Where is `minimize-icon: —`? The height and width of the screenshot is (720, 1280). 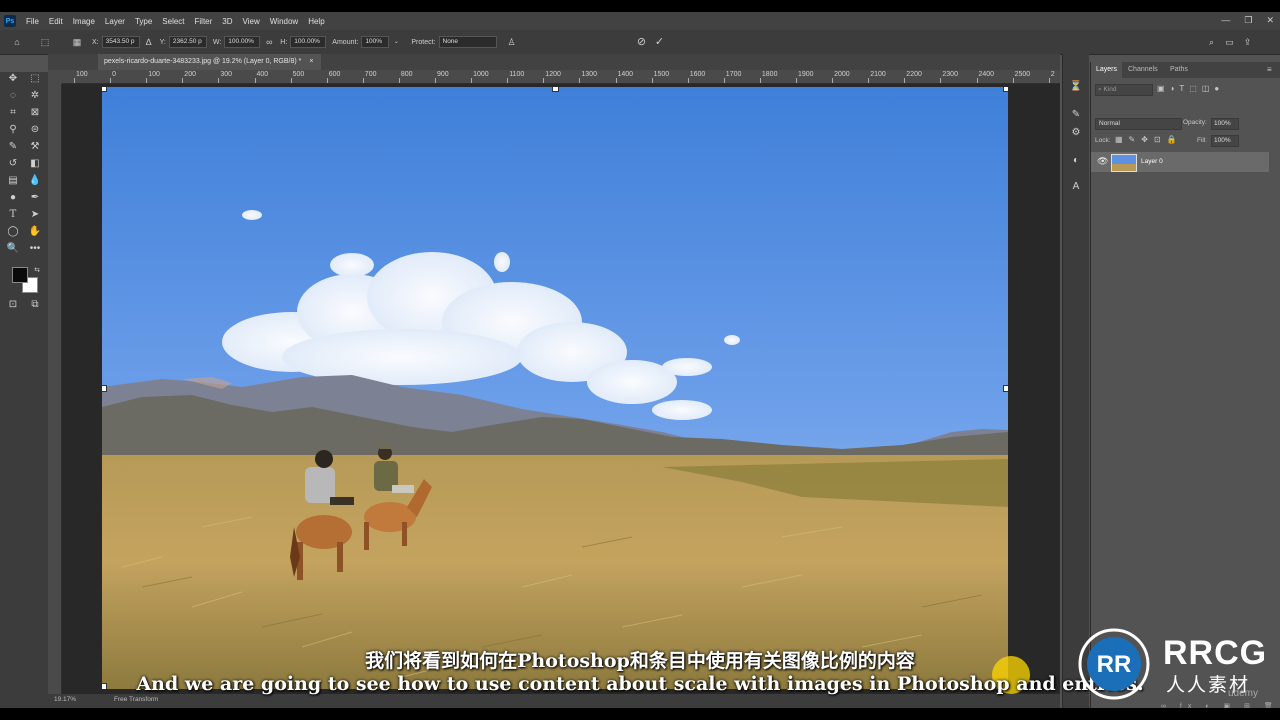
minimize-icon: — is located at coordinates (1225, 20).